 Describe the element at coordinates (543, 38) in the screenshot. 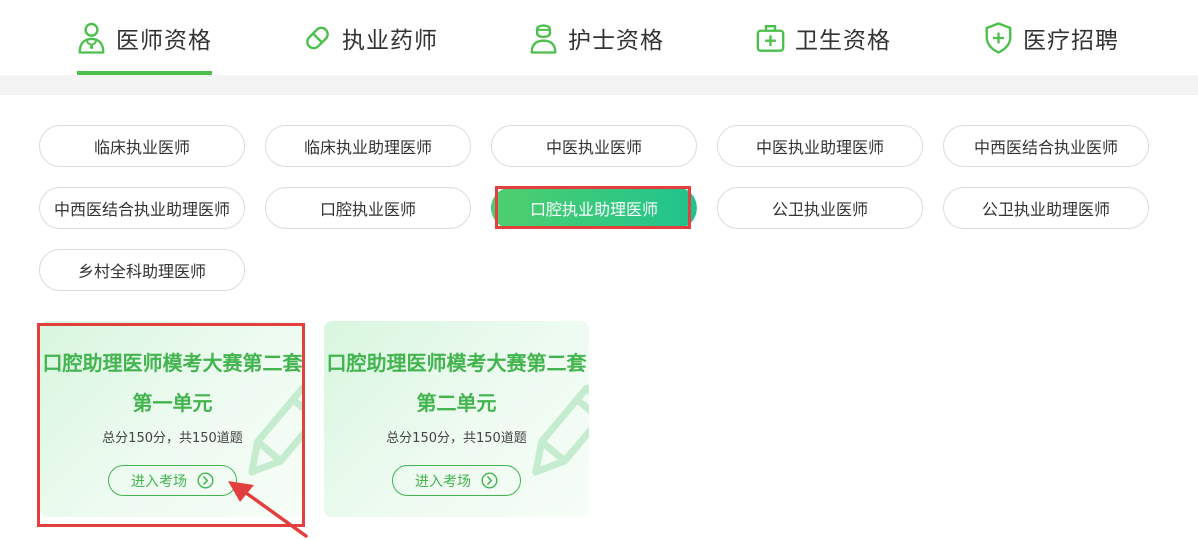

I see `nurse-icon` at that location.